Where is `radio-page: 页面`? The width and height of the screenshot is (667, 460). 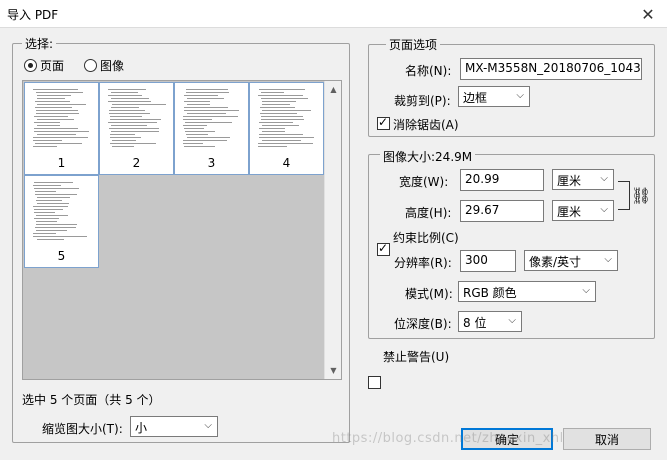
radio-page: 页面 is located at coordinates (44, 65).